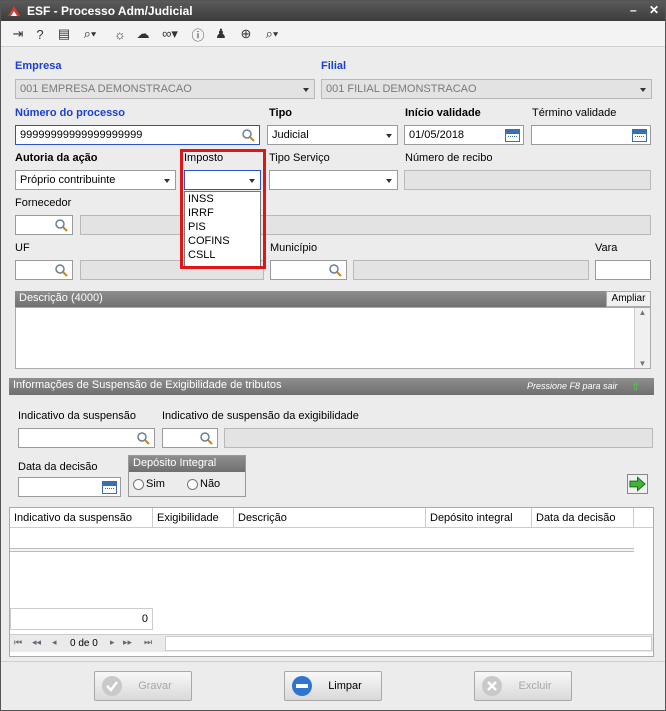 This screenshot has height=711, width=666. I want to click on step-back-icon: ◂, so click(54, 642).